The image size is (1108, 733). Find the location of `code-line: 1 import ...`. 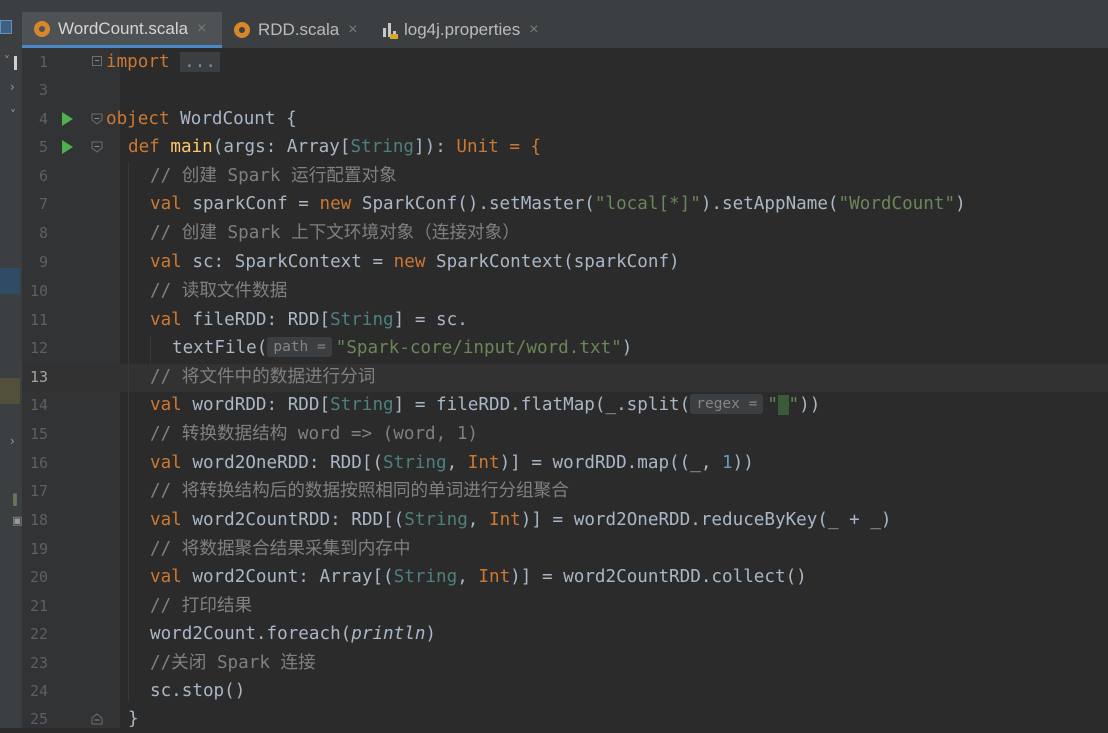

code-line: 1 import ... is located at coordinates (554, 62).